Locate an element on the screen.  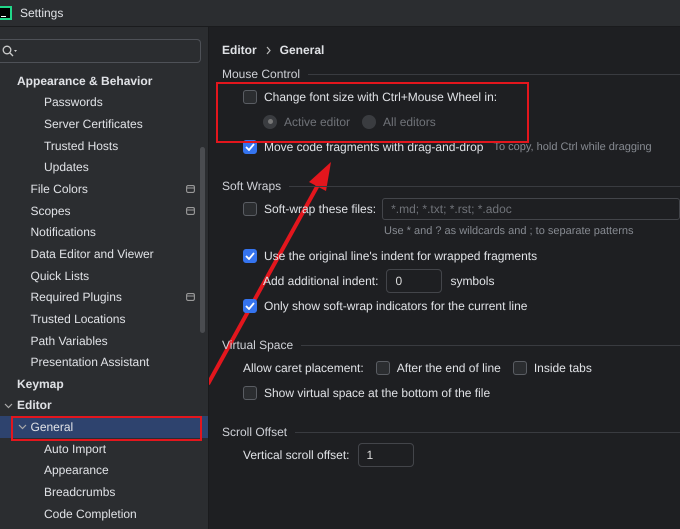
checkbox-label: After the end of line is located at coordinates (448, 367).